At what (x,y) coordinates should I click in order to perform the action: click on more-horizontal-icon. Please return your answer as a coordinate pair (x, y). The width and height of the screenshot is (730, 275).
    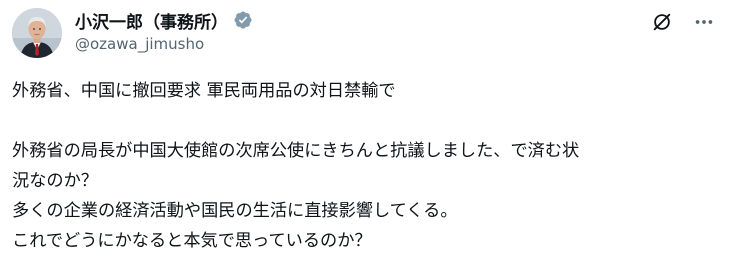
    Looking at the image, I should click on (704, 22).